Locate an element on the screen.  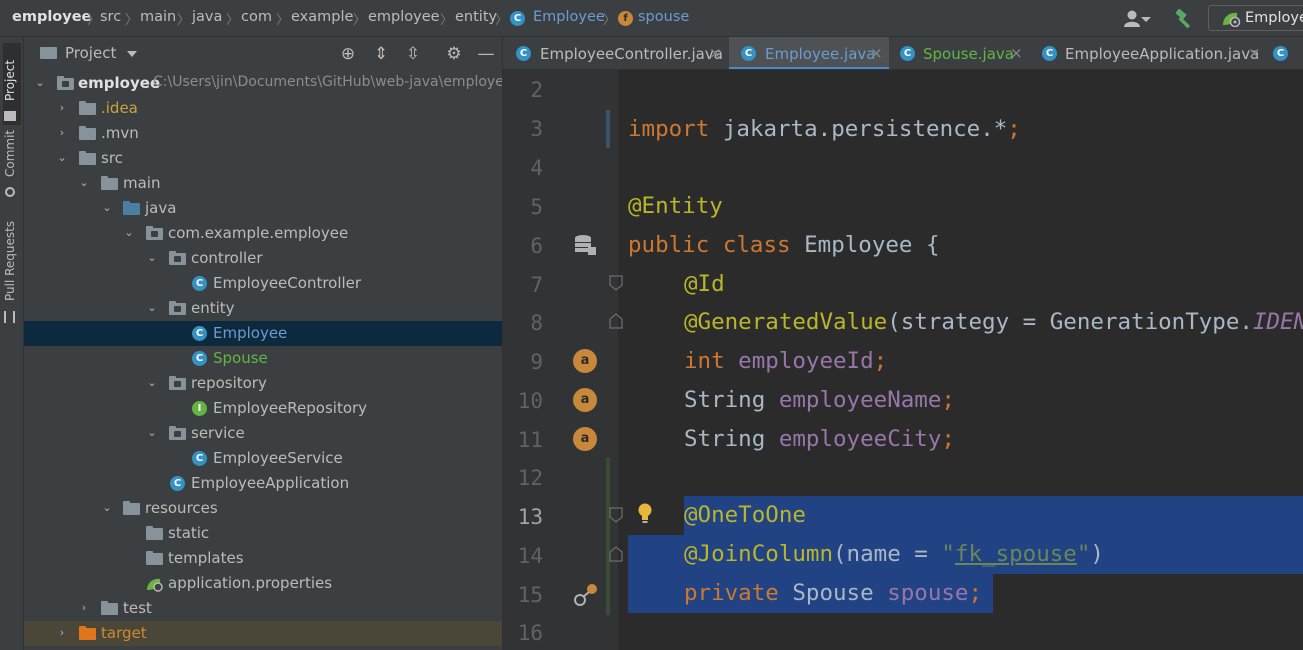
keyword-token: ; is located at coordinates (975, 593).